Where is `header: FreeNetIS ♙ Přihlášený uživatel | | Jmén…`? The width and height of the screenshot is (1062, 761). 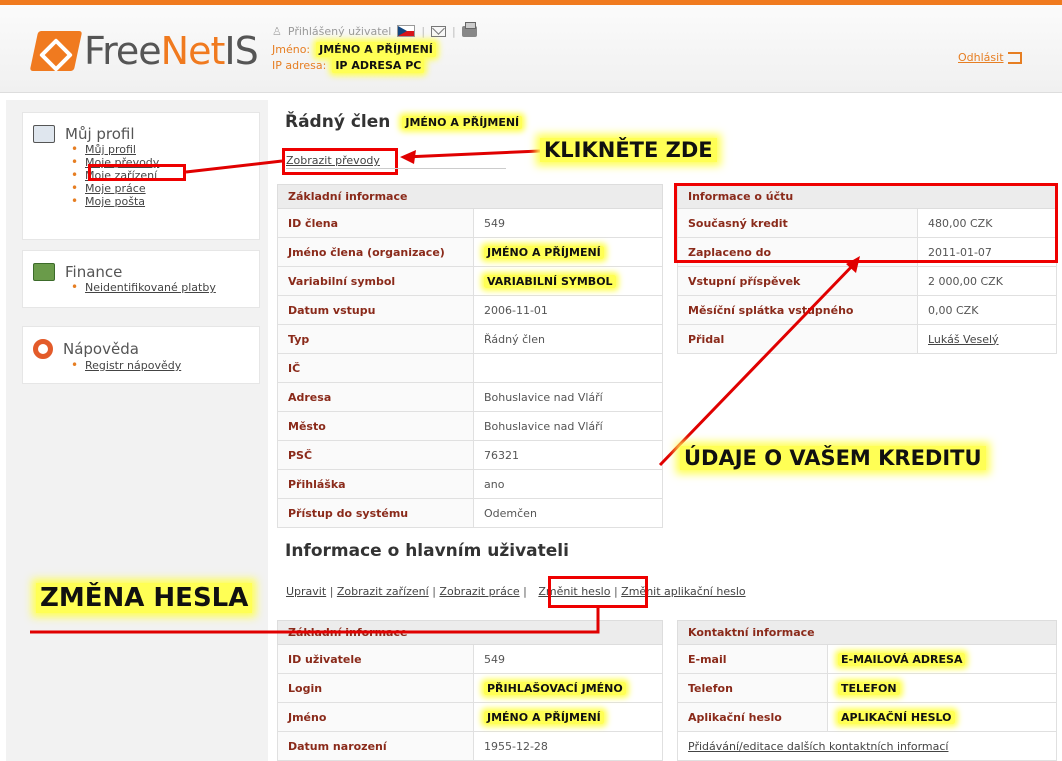
header: FreeNetIS ♙ Přihlášený uživatel | | Jmén… is located at coordinates (531, 49).